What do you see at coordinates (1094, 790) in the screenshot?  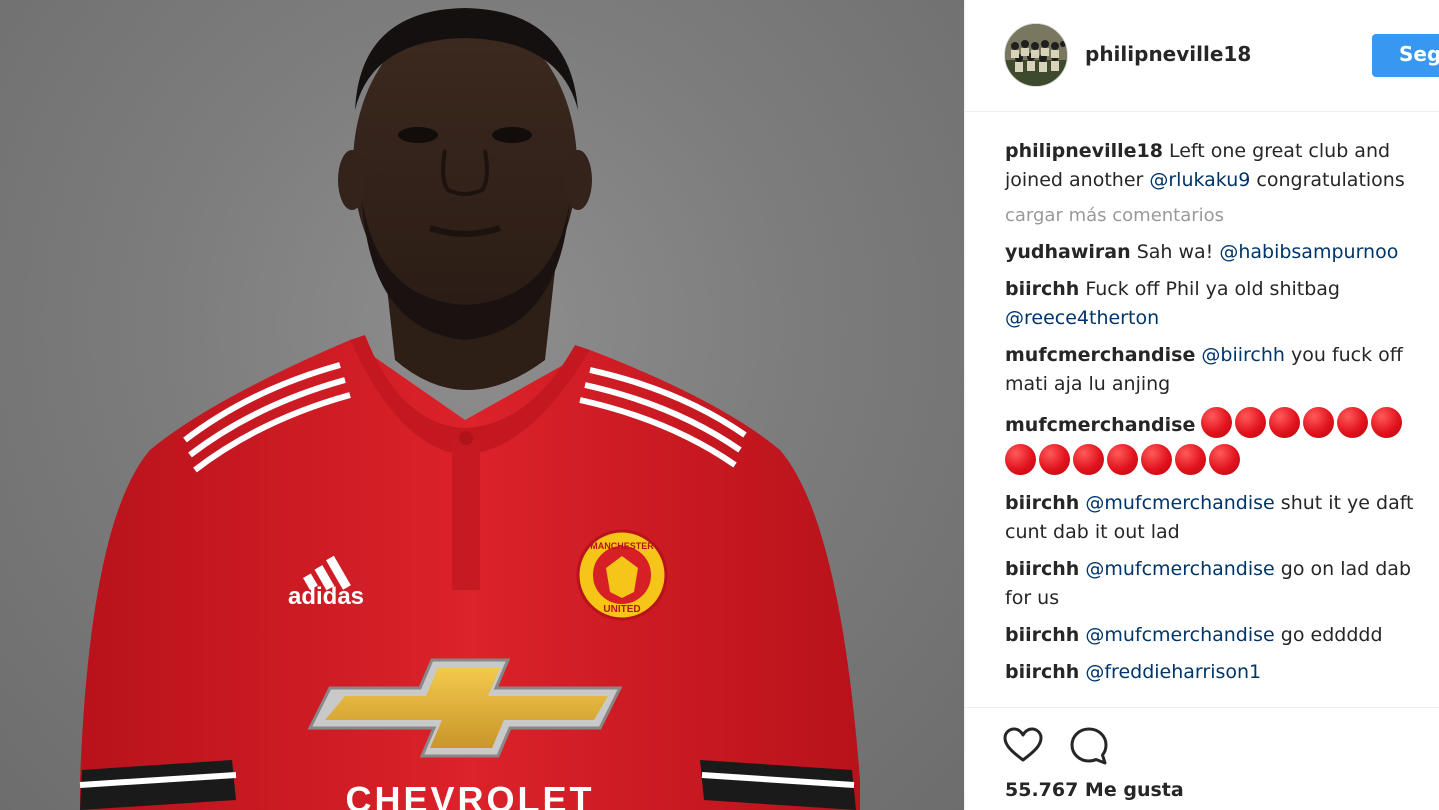 I see `likes-count: 55.767 Me gusta` at bounding box center [1094, 790].